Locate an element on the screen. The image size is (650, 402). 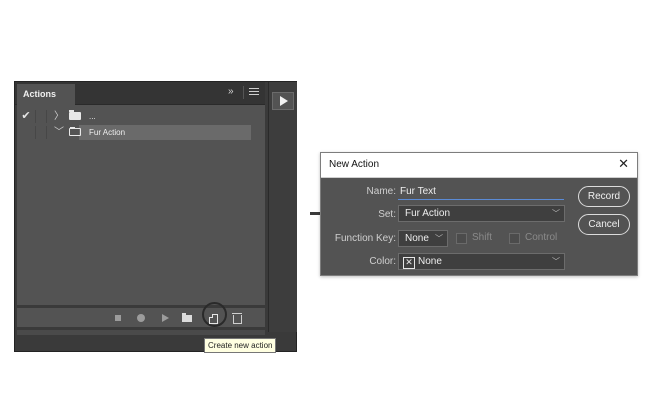
stop-icon is located at coordinates (118, 318).